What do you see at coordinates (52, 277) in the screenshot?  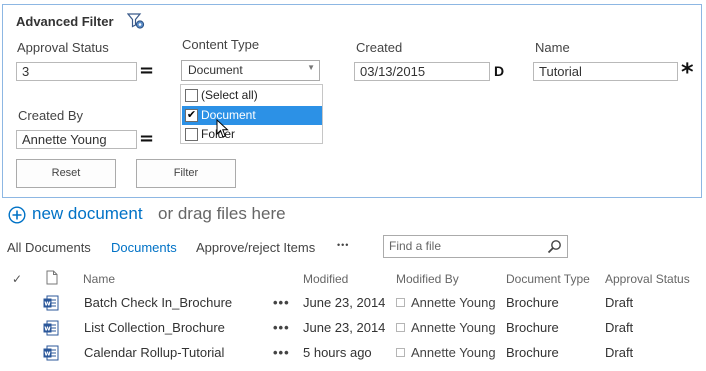 I see `document-header-icon` at bounding box center [52, 277].